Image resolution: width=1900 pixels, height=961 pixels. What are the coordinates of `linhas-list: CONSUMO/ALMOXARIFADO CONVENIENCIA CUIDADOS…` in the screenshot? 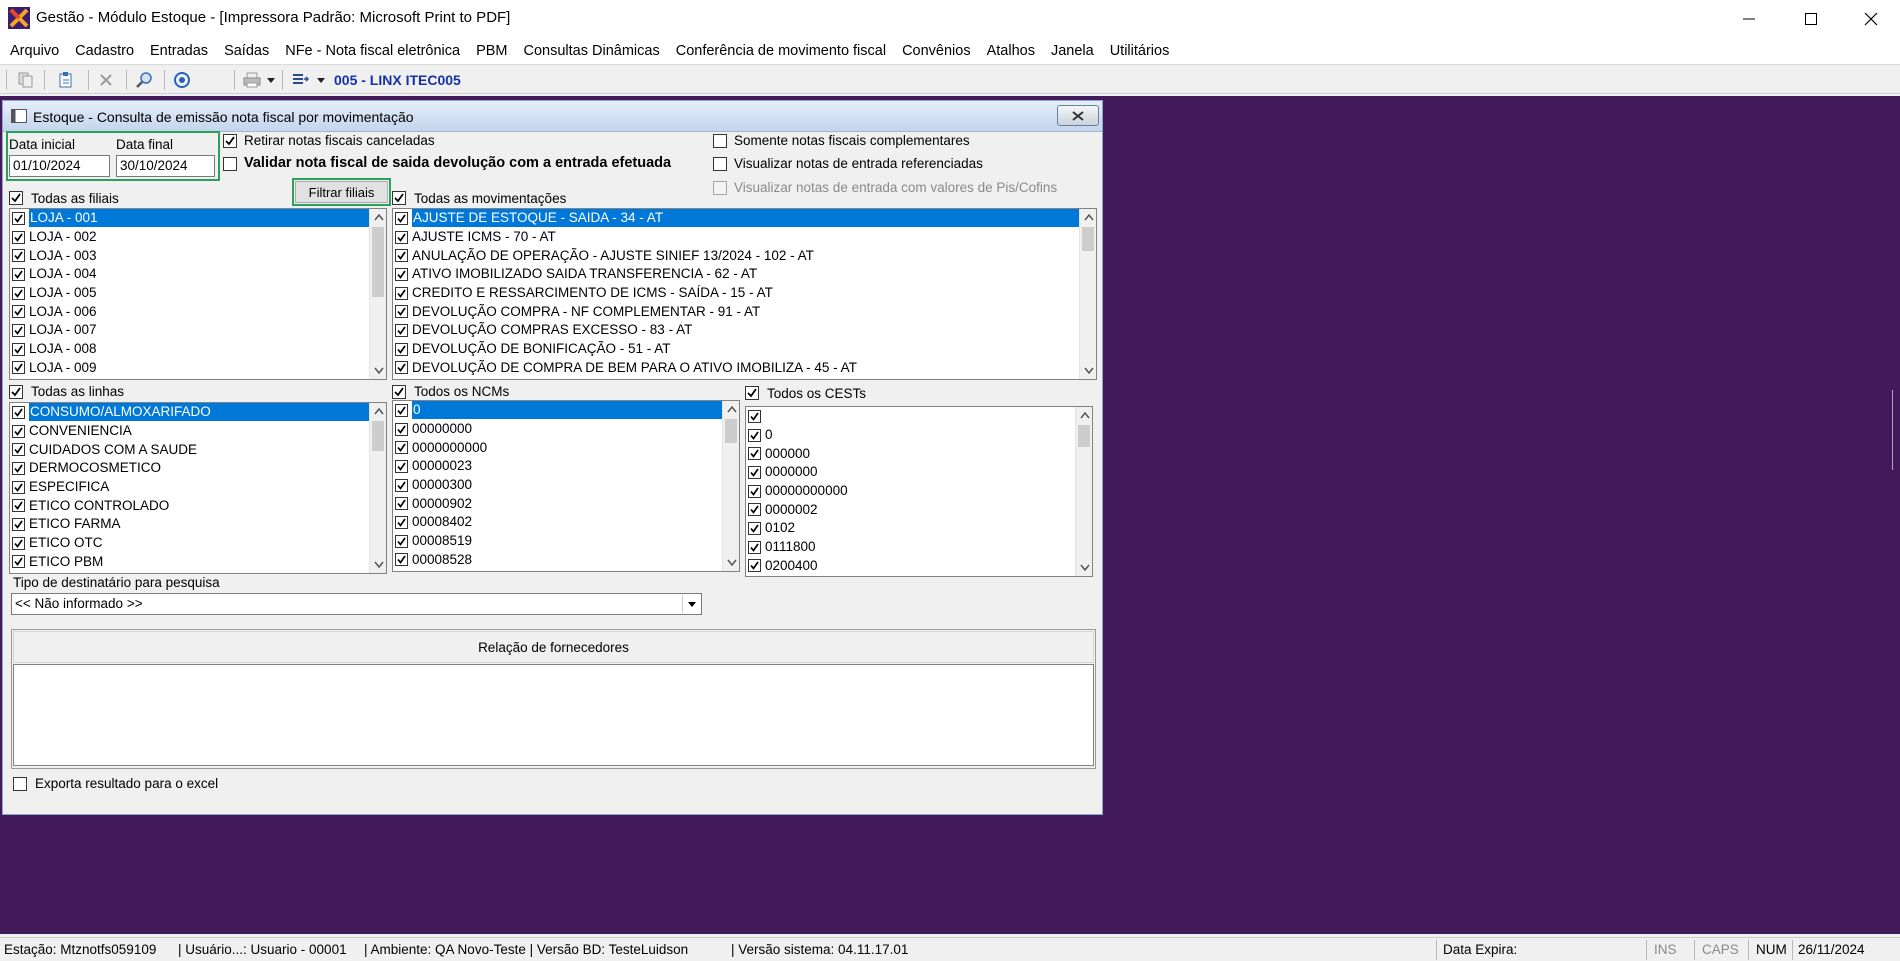 It's located at (198, 488).